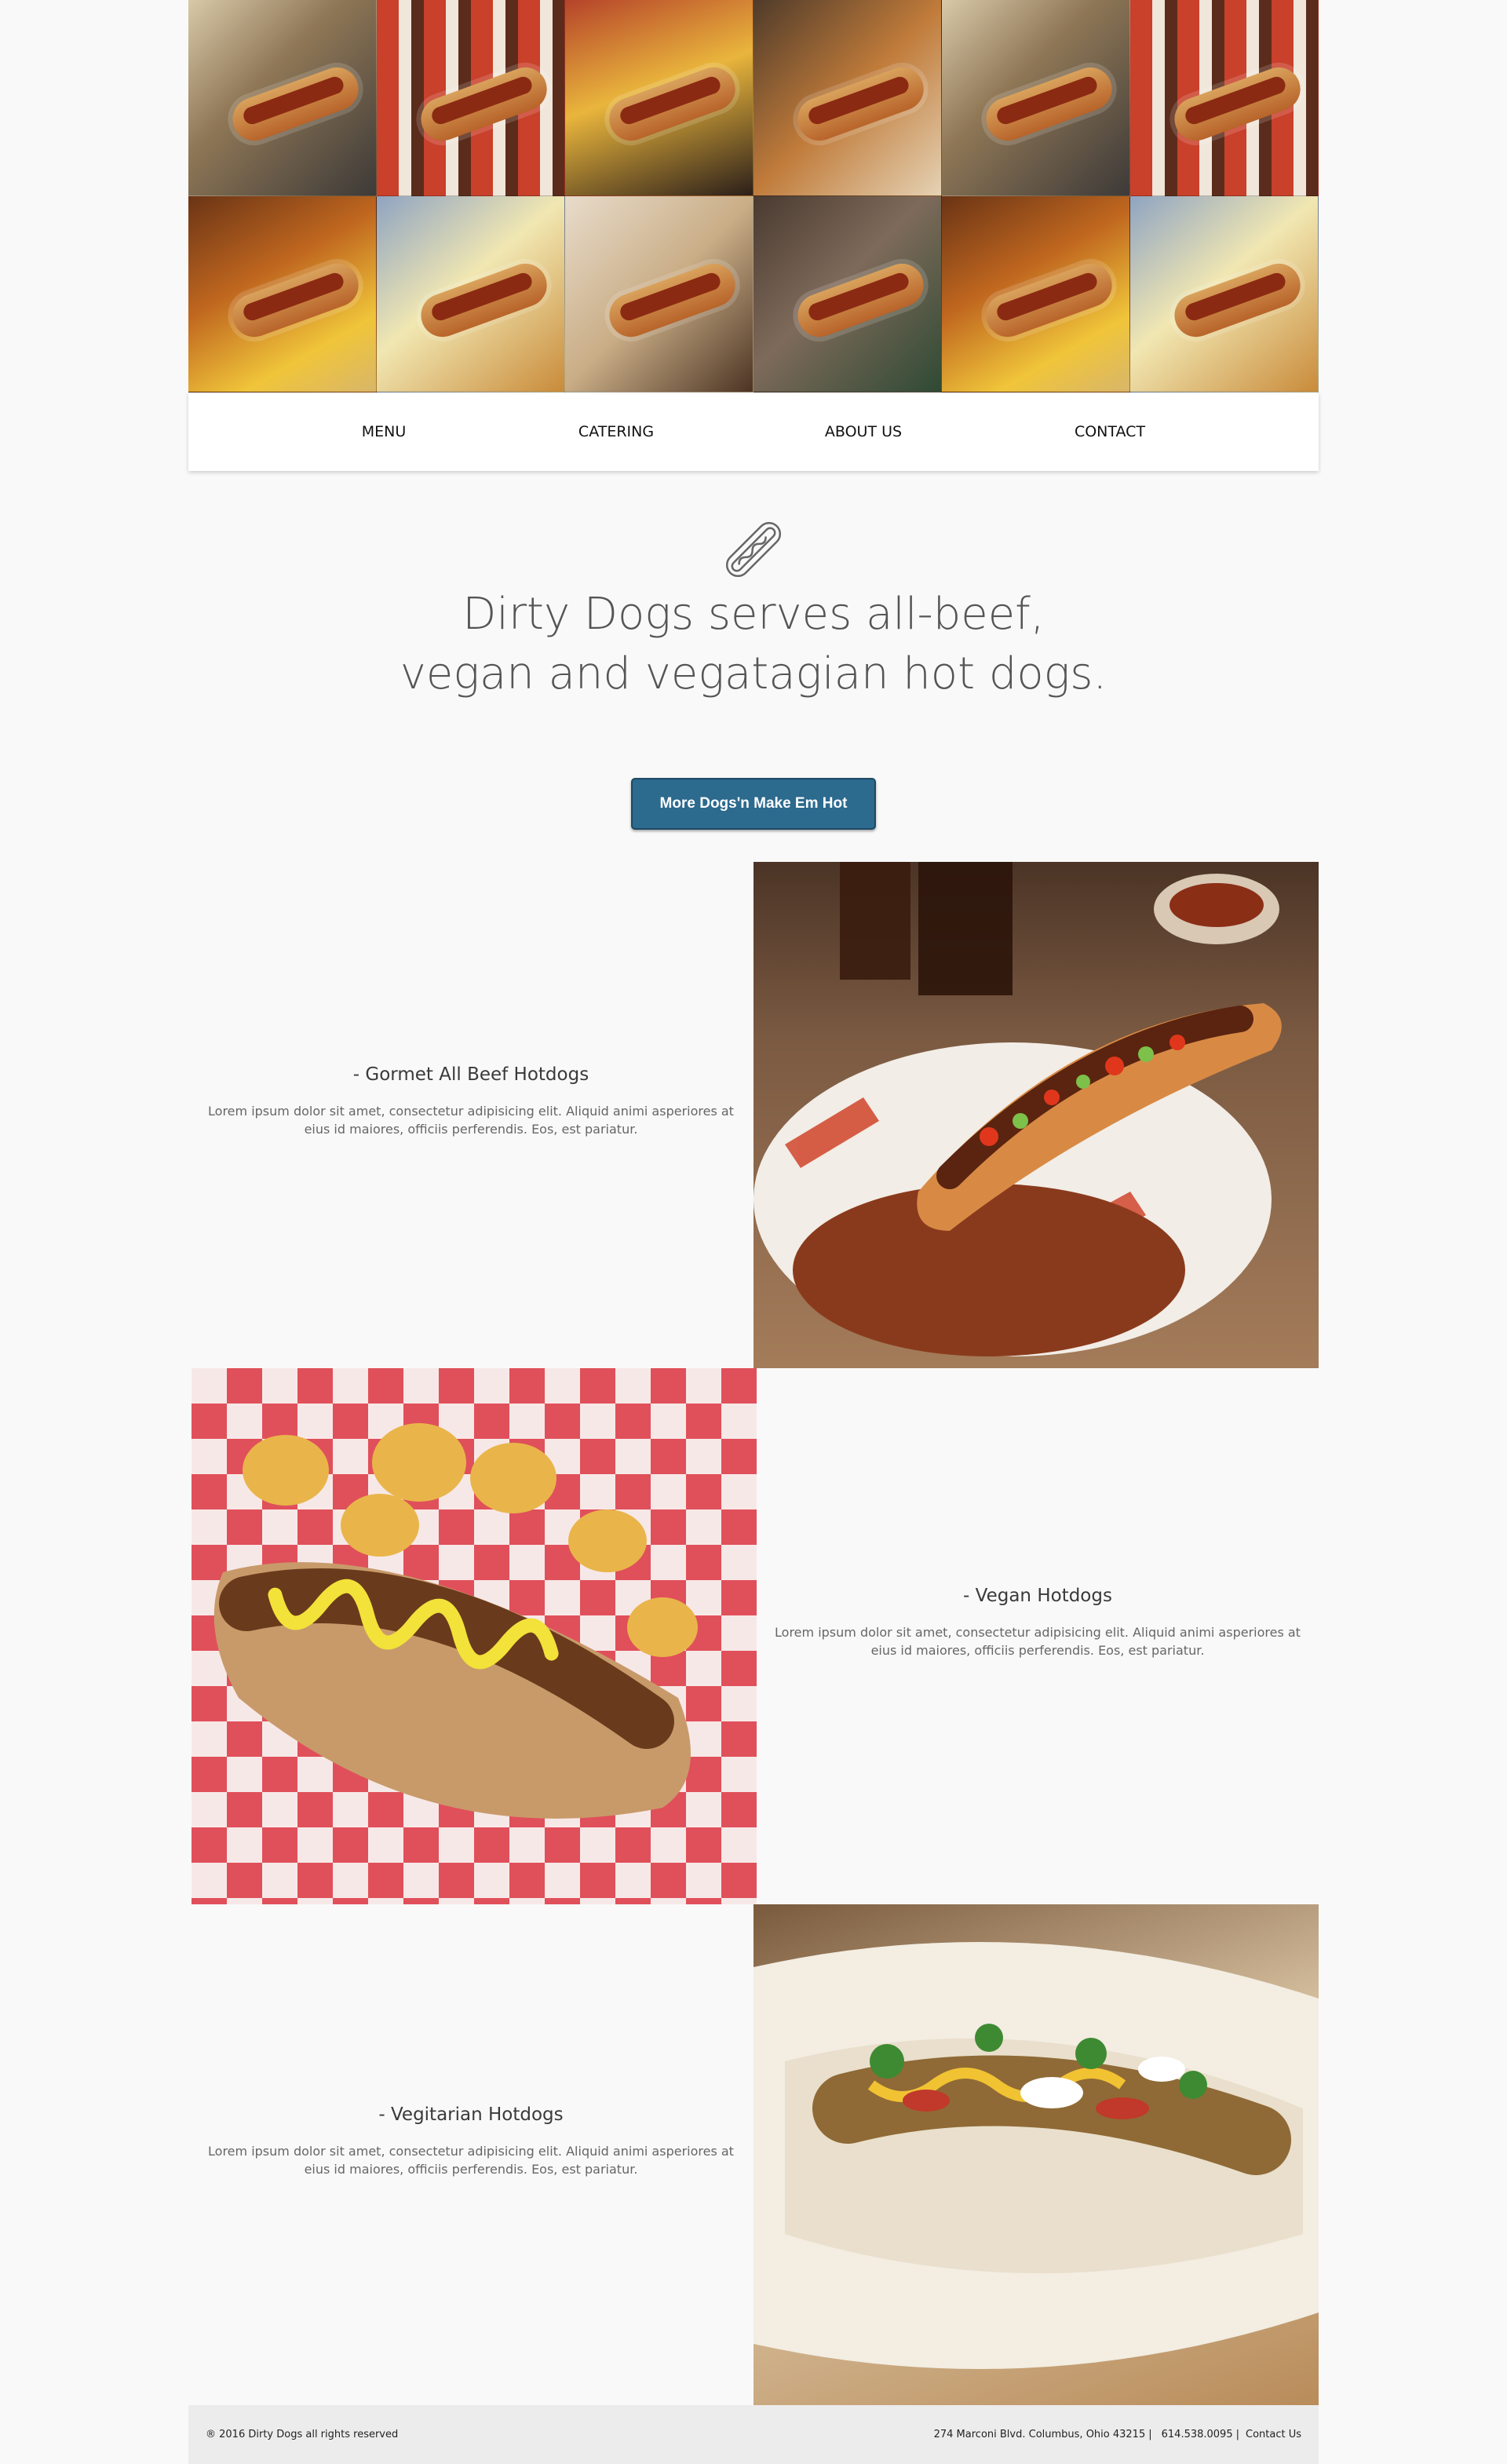 The width and height of the screenshot is (1507, 2464). What do you see at coordinates (1110, 431) in the screenshot?
I see `nav-contact-link: CONTACT` at bounding box center [1110, 431].